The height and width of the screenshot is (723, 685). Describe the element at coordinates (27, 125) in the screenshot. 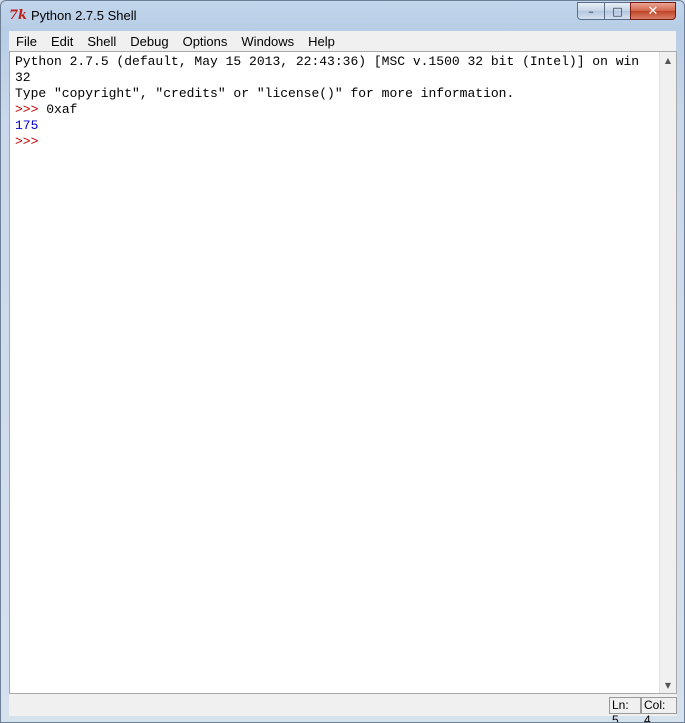

I see `result-text: 175` at that location.